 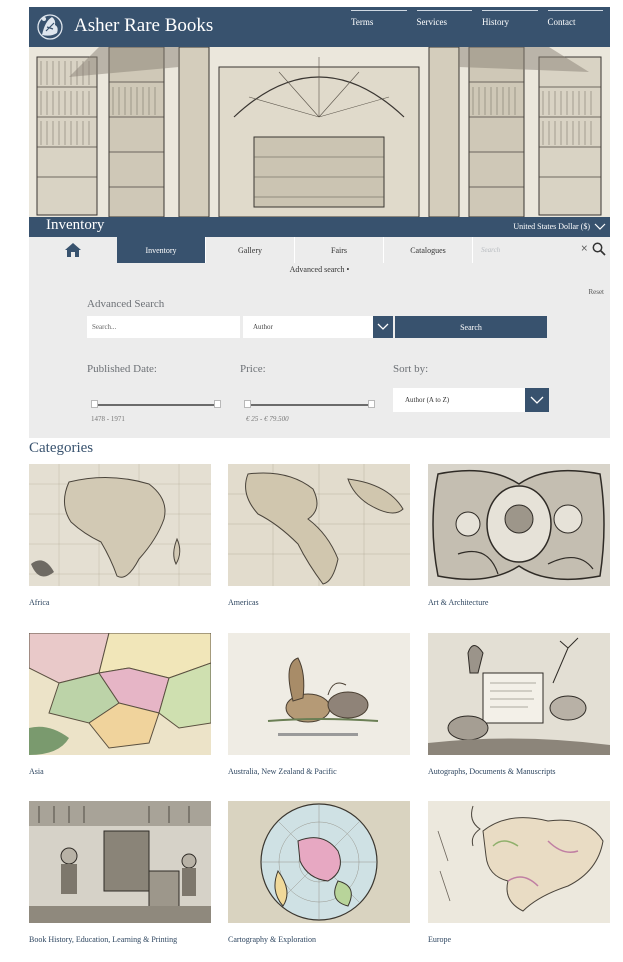 What do you see at coordinates (519, 694) in the screenshot?
I see `category-image-autographs` at bounding box center [519, 694].